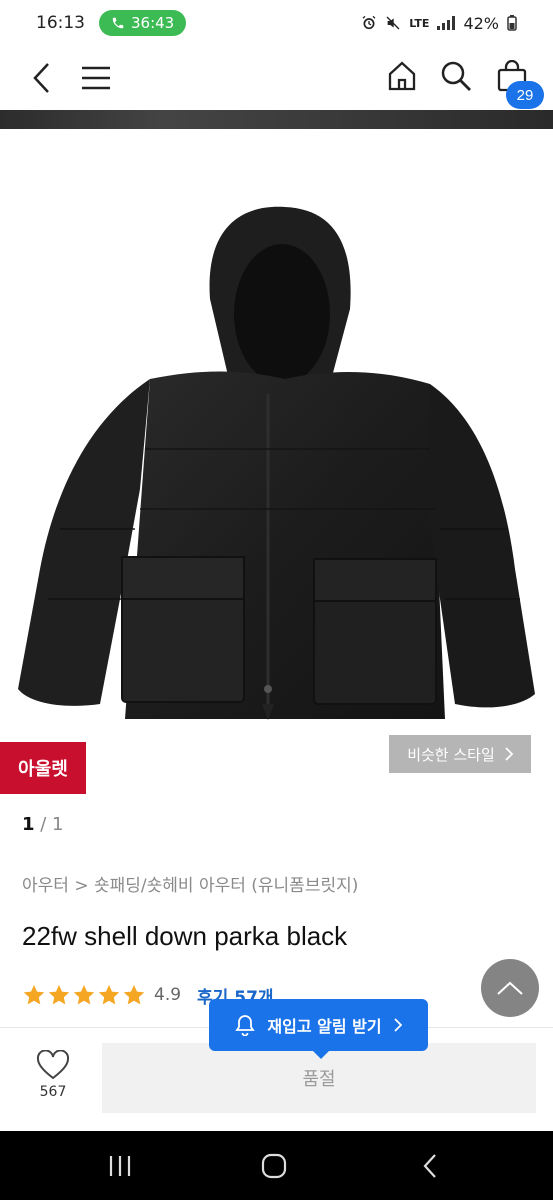 The width and height of the screenshot is (553, 1200). What do you see at coordinates (43, 768) in the screenshot?
I see `outlet-badge: 아울렛` at bounding box center [43, 768].